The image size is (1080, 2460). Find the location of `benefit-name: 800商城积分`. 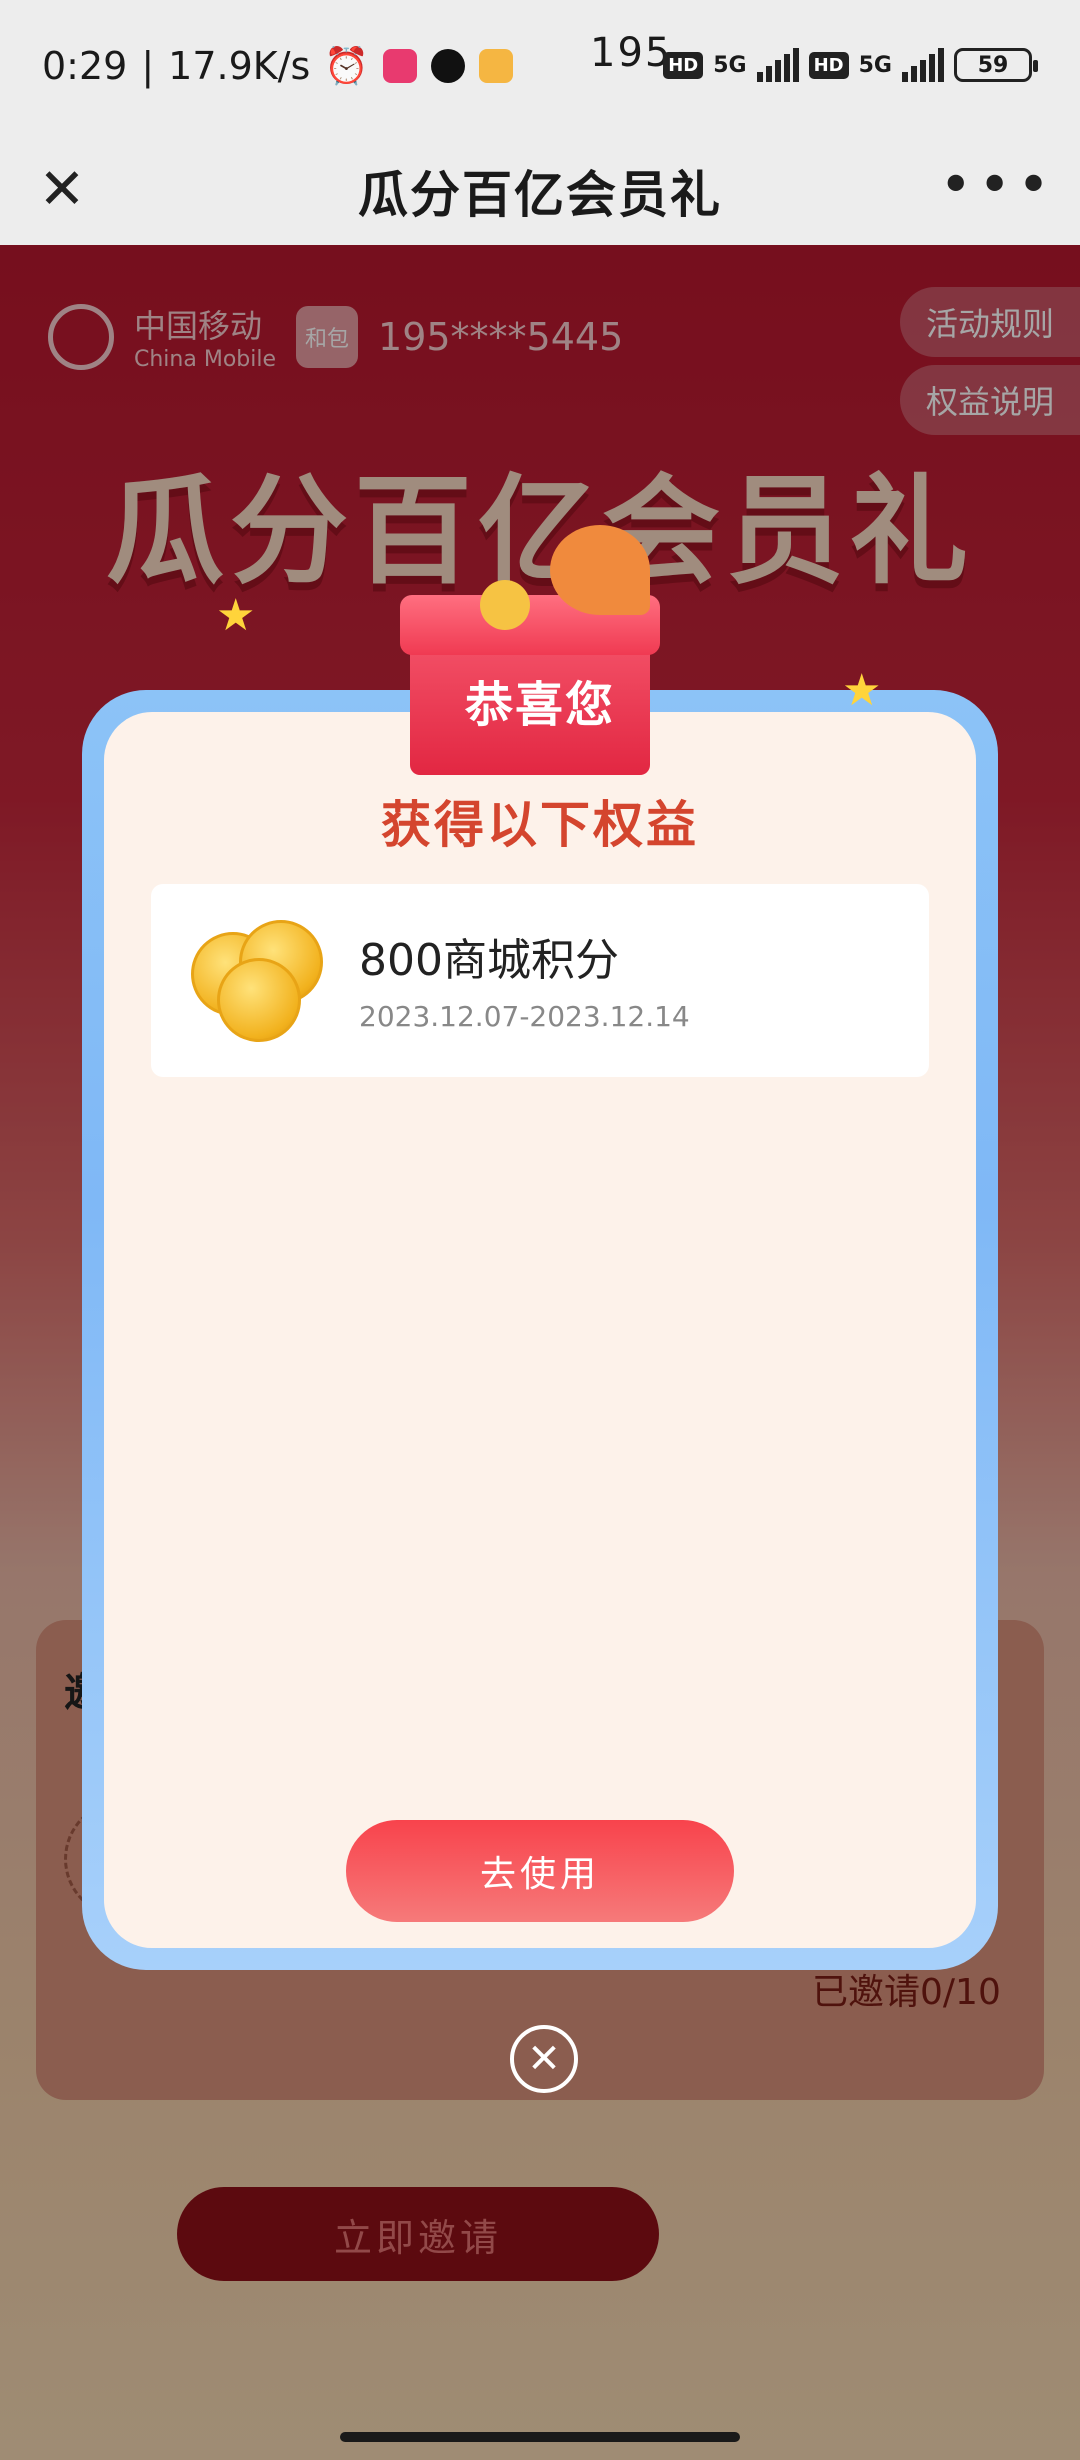

benefit-name: 800商城积分 is located at coordinates (489, 960).